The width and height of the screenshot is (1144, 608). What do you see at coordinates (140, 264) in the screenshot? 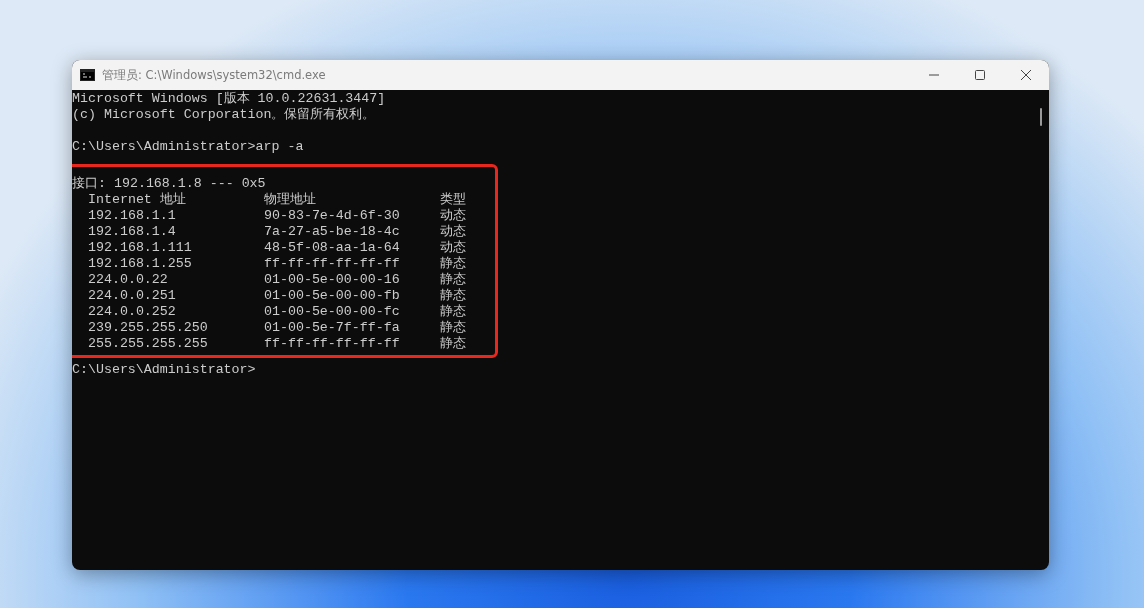
I see `ip-address: 192.168.1.255` at bounding box center [140, 264].